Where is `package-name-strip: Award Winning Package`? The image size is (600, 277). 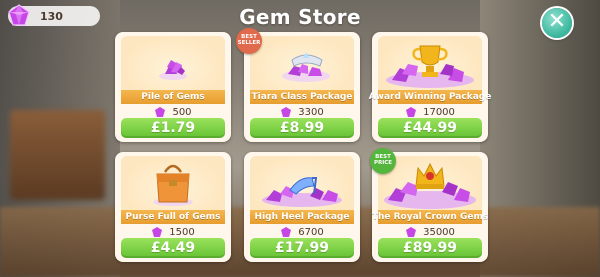 package-name-strip: Award Winning Package is located at coordinates (430, 97).